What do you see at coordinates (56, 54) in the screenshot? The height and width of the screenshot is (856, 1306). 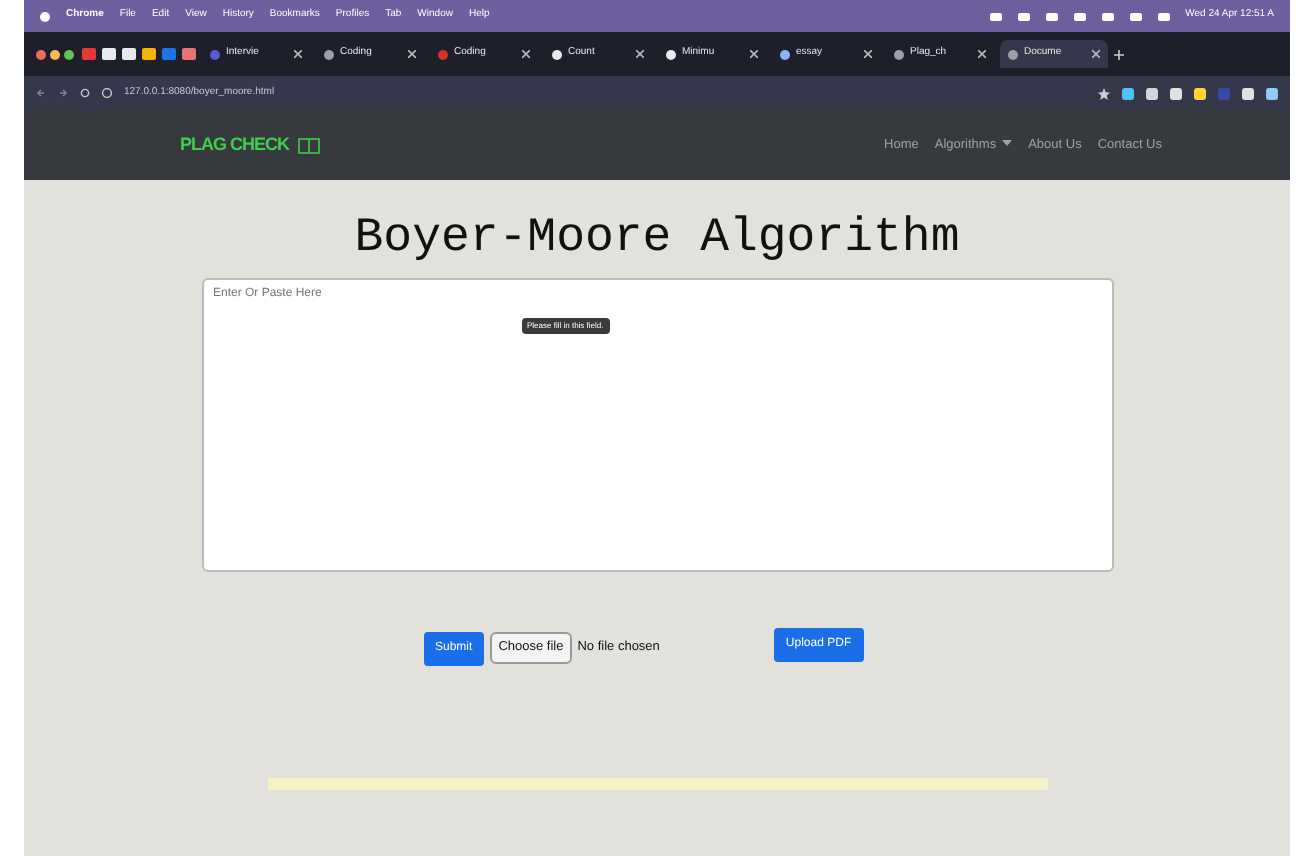 I see `window-controls-drawing` at bounding box center [56, 54].